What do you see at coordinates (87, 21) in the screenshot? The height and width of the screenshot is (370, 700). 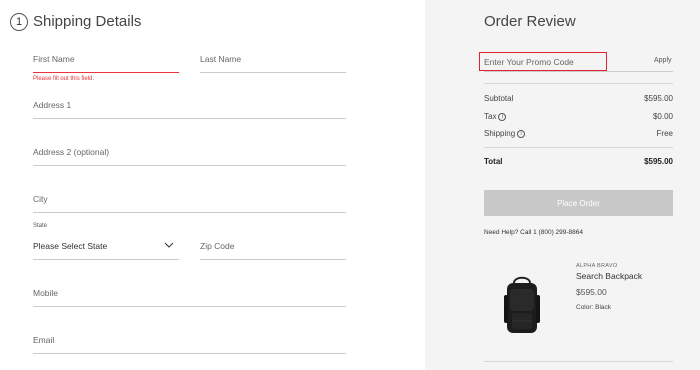 I see `shipping-title: Shipping Details` at bounding box center [87, 21].